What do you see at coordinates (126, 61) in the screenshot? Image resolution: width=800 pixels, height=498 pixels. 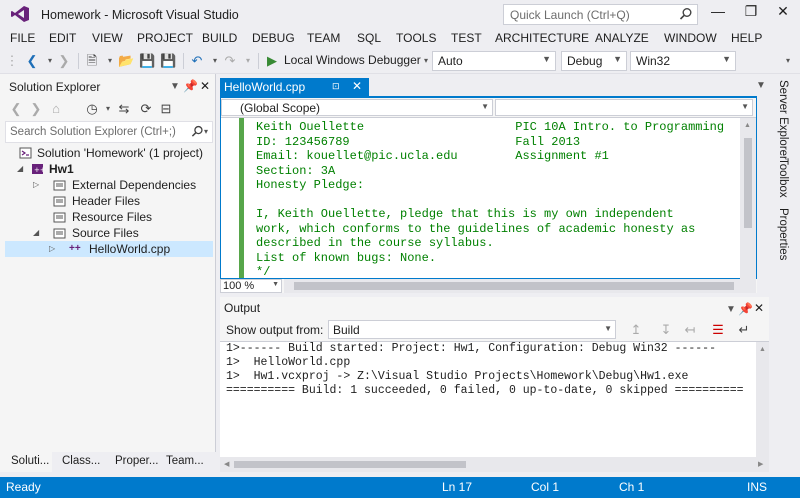 I see `open-file-icon: 📂` at bounding box center [126, 61].